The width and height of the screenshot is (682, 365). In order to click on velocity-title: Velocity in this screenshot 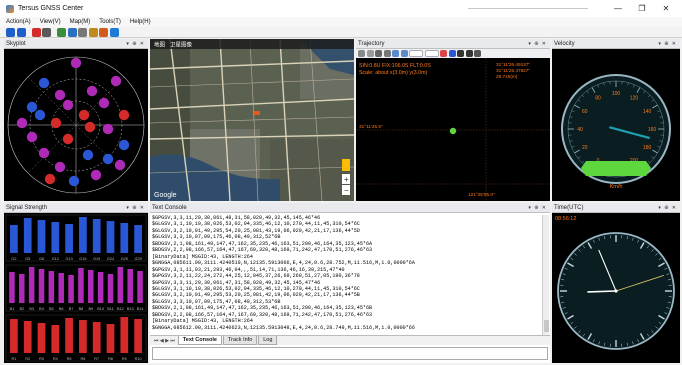, I will do `click(564, 43)`.